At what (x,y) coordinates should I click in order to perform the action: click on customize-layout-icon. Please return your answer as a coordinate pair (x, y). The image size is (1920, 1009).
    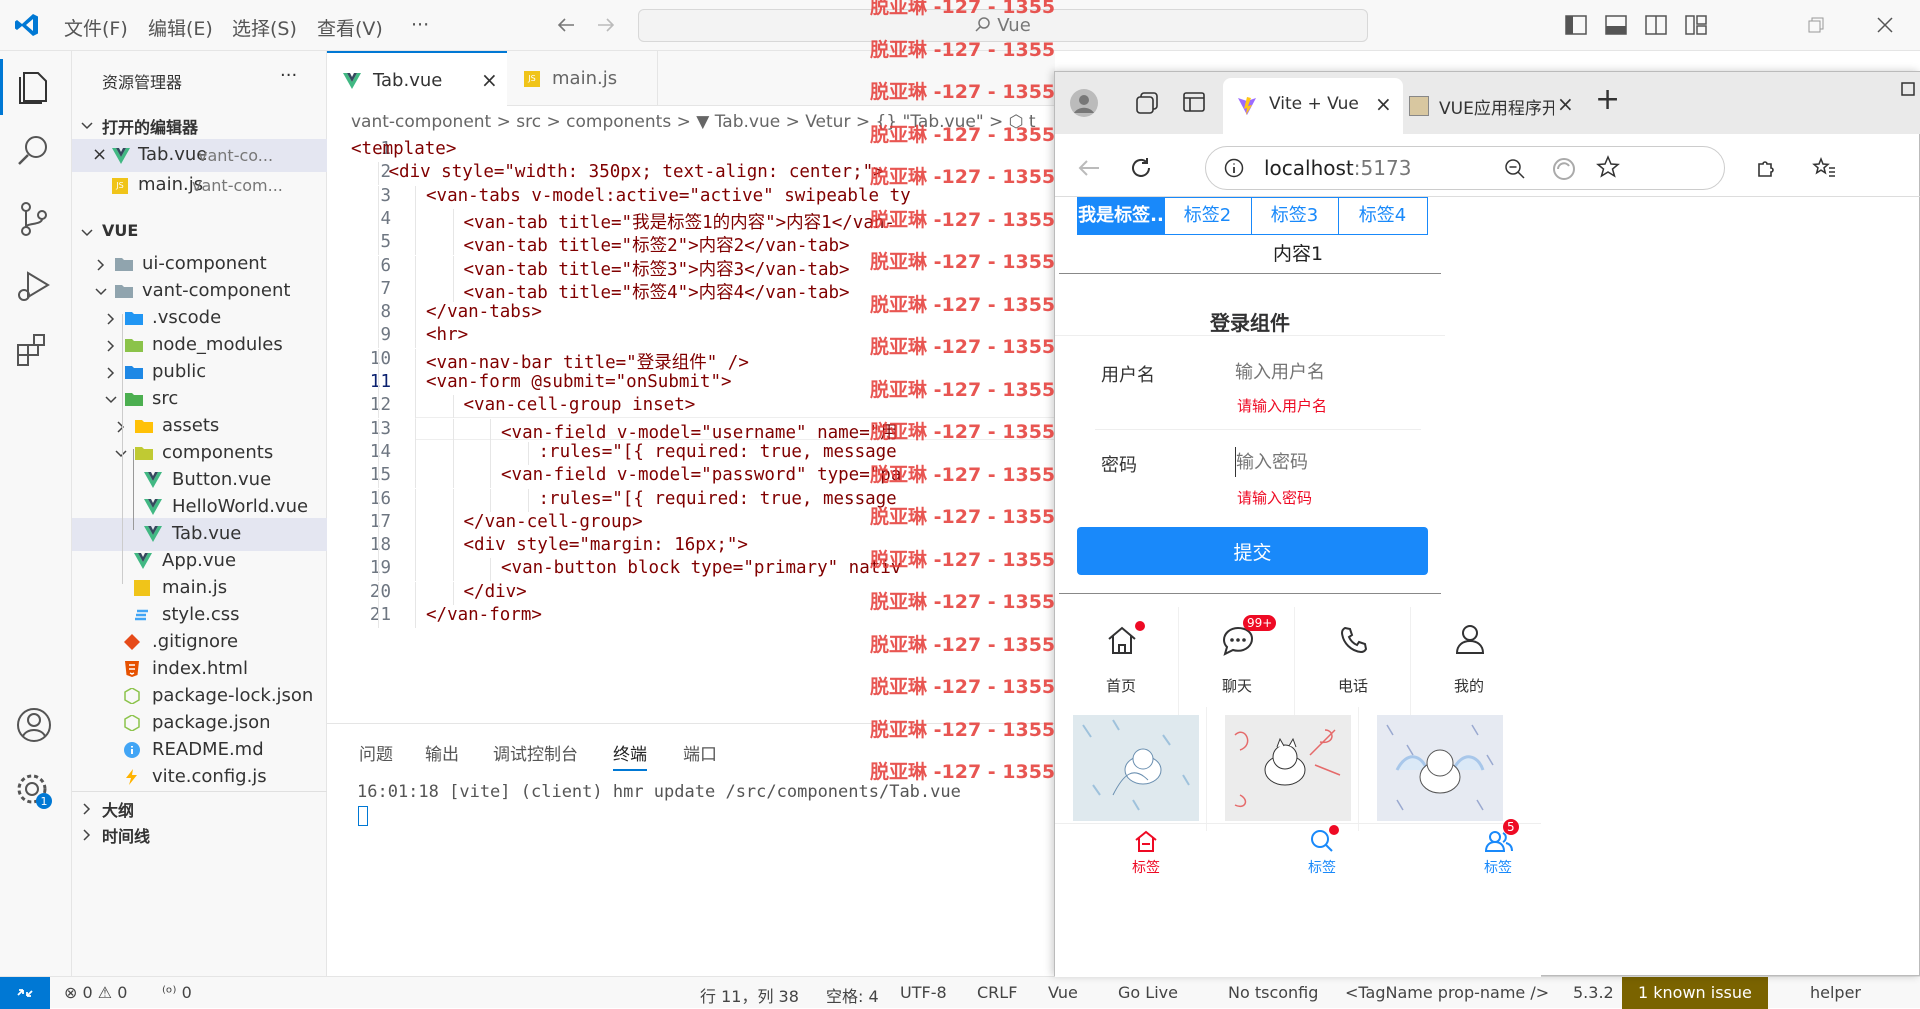
    Looking at the image, I should click on (1696, 25).